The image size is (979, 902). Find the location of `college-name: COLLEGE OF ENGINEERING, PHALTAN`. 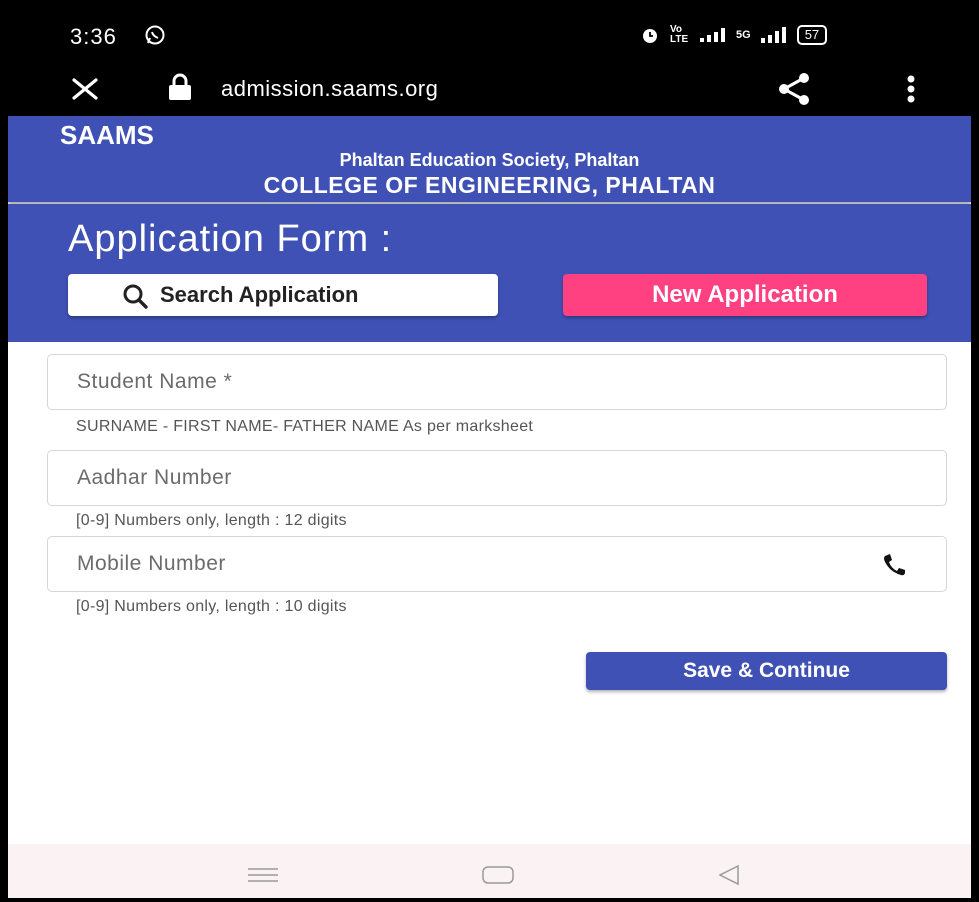

college-name: COLLEGE OF ENGINEERING, PHALTAN is located at coordinates (489, 185).